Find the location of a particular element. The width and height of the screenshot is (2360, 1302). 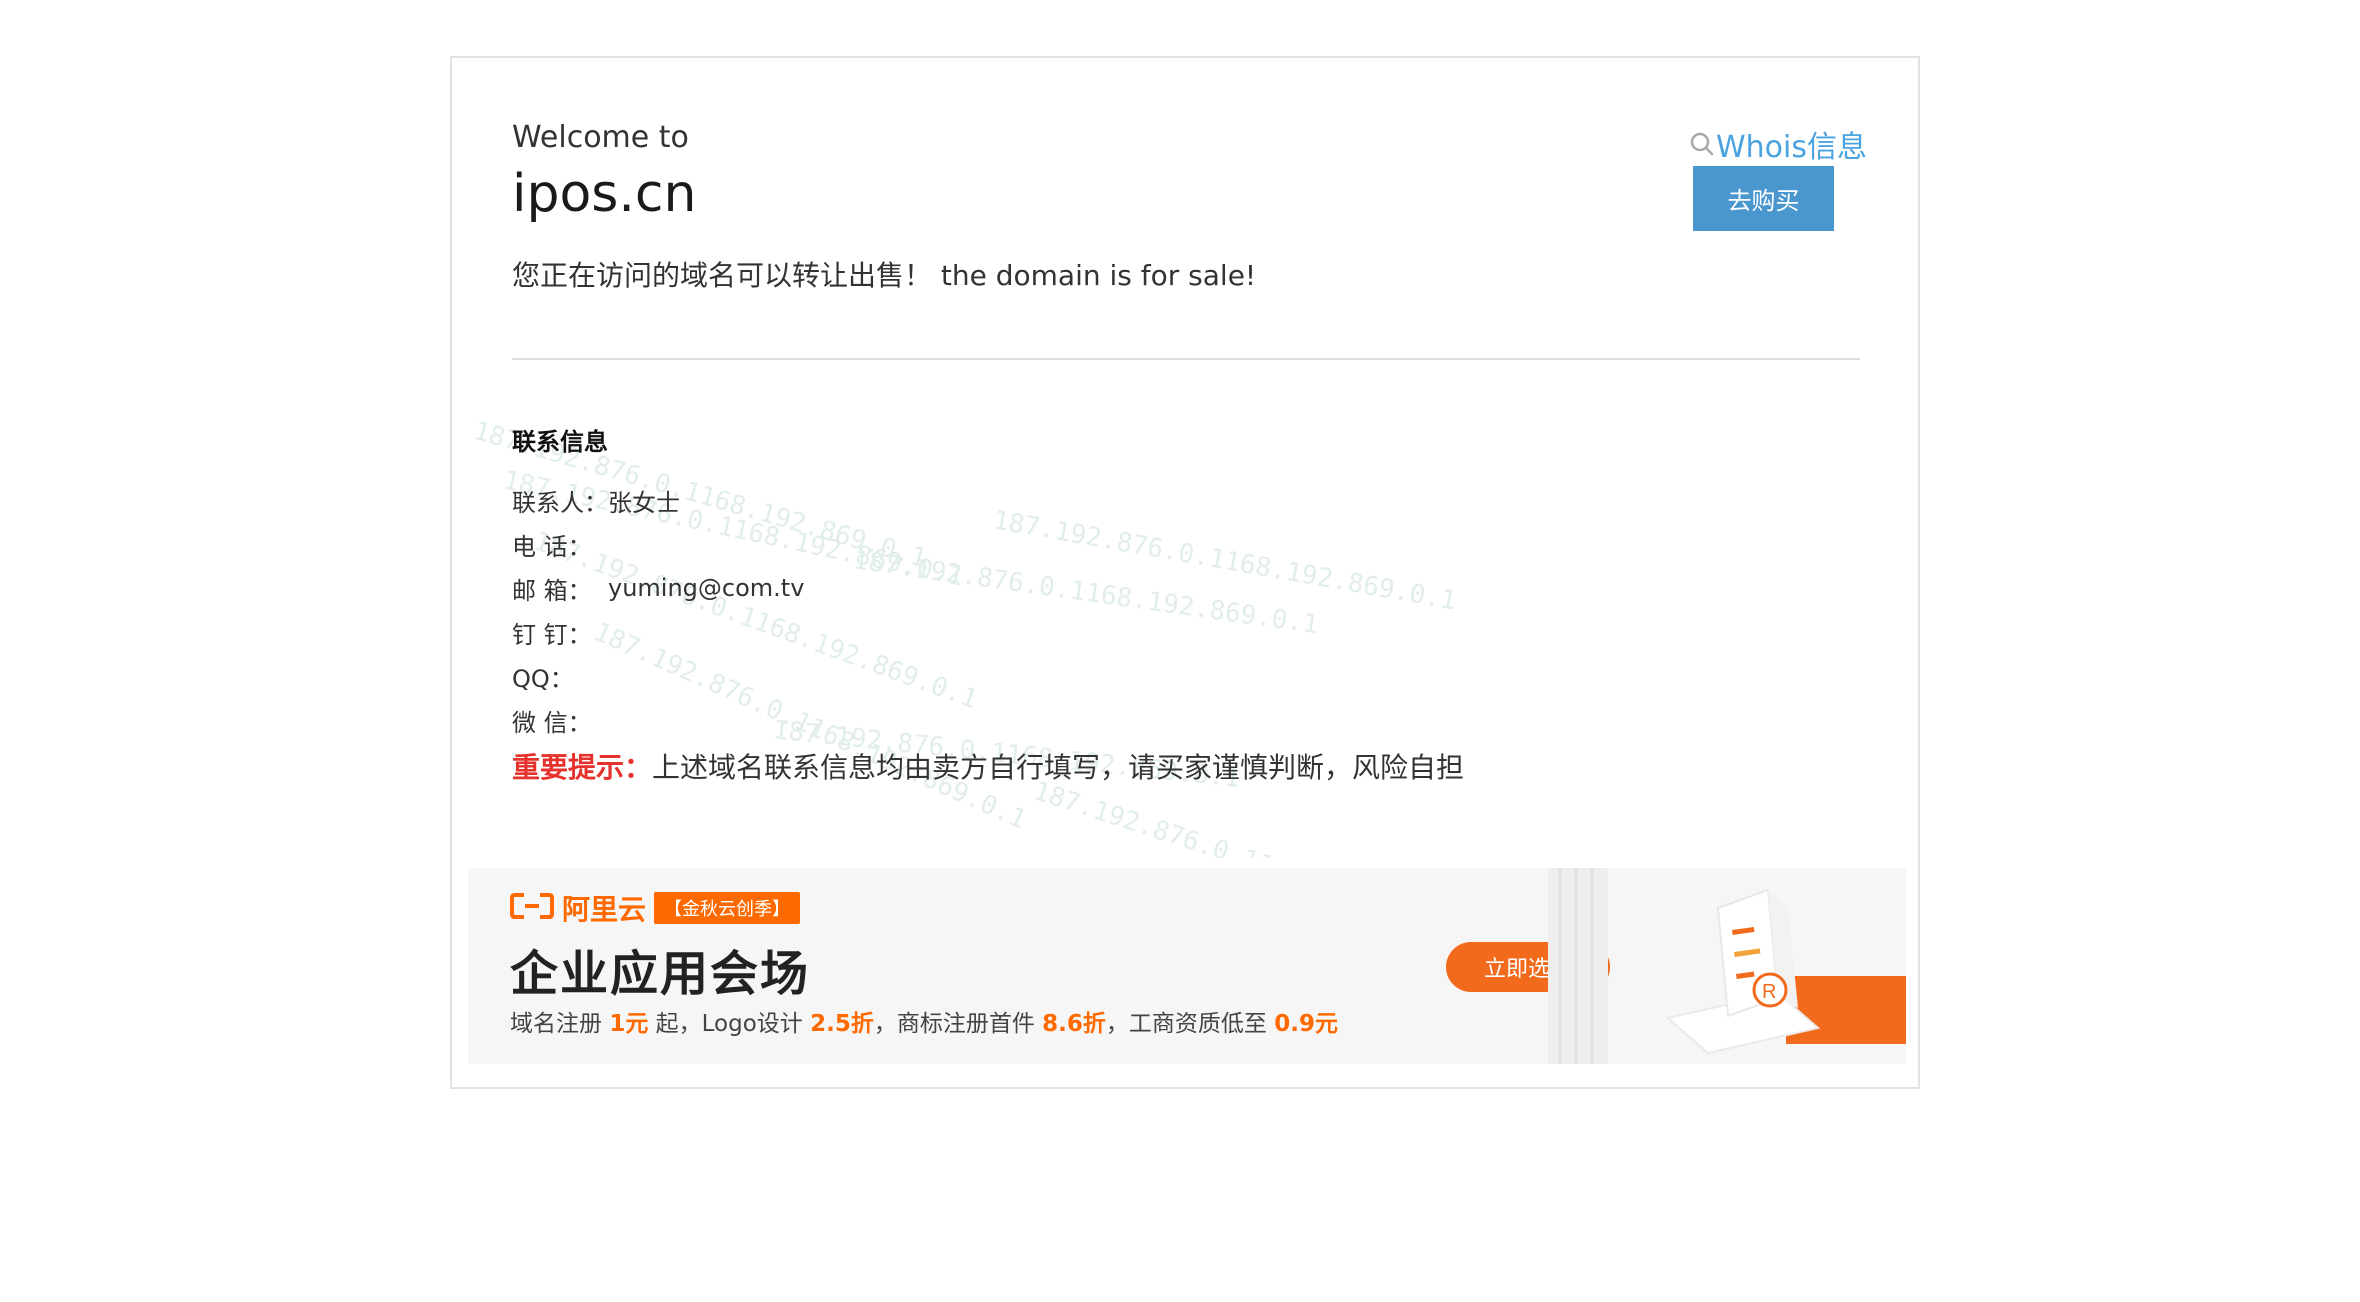

contact-row-email: 邮 箱： yuming@com.tv is located at coordinates (658, 588).